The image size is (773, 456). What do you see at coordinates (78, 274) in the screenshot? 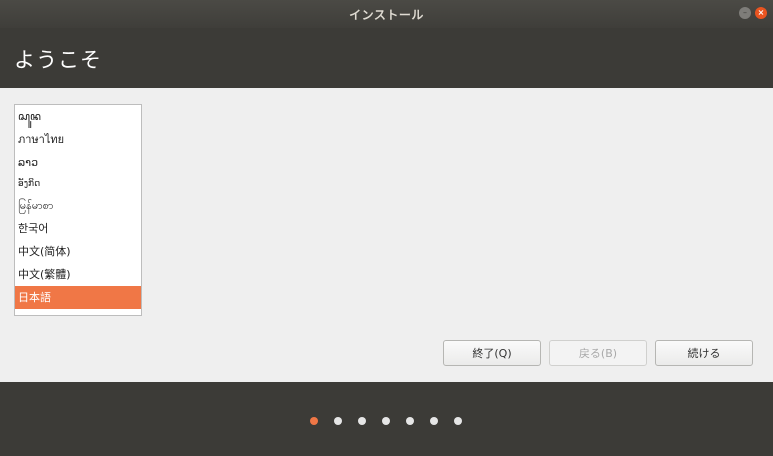
I see `language-item: 中文(繁體)` at bounding box center [78, 274].